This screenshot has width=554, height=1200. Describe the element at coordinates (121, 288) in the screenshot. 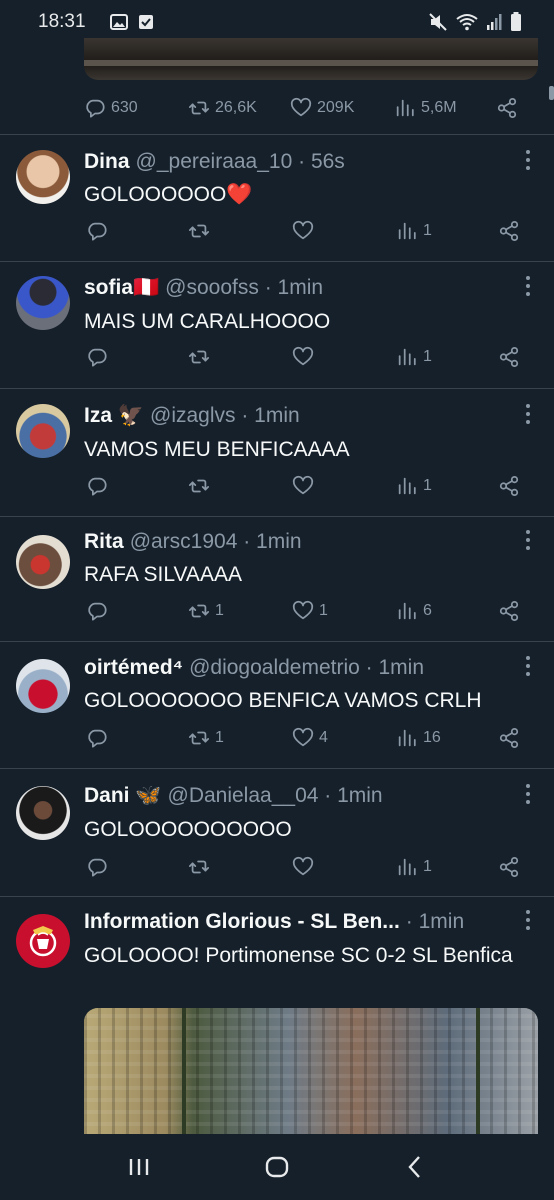

I see `author-name: sofia🇵🇪` at that location.